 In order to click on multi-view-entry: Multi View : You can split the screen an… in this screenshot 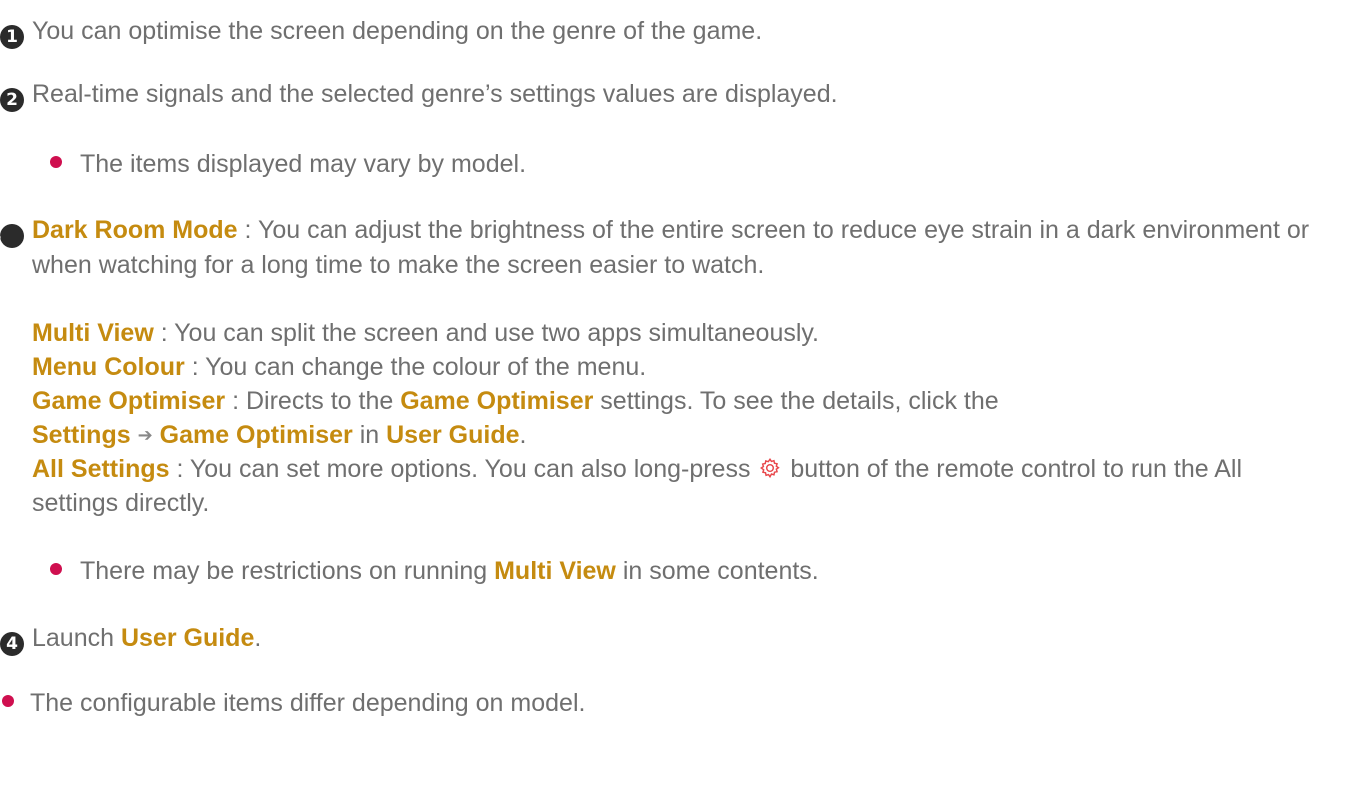, I will do `click(681, 333)`.